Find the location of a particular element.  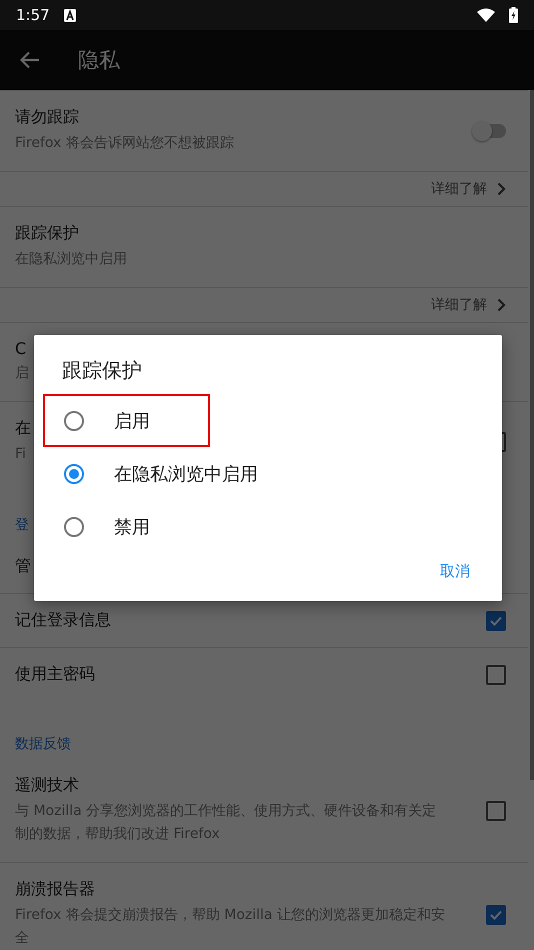

wifi-icon is located at coordinates (486, 15).